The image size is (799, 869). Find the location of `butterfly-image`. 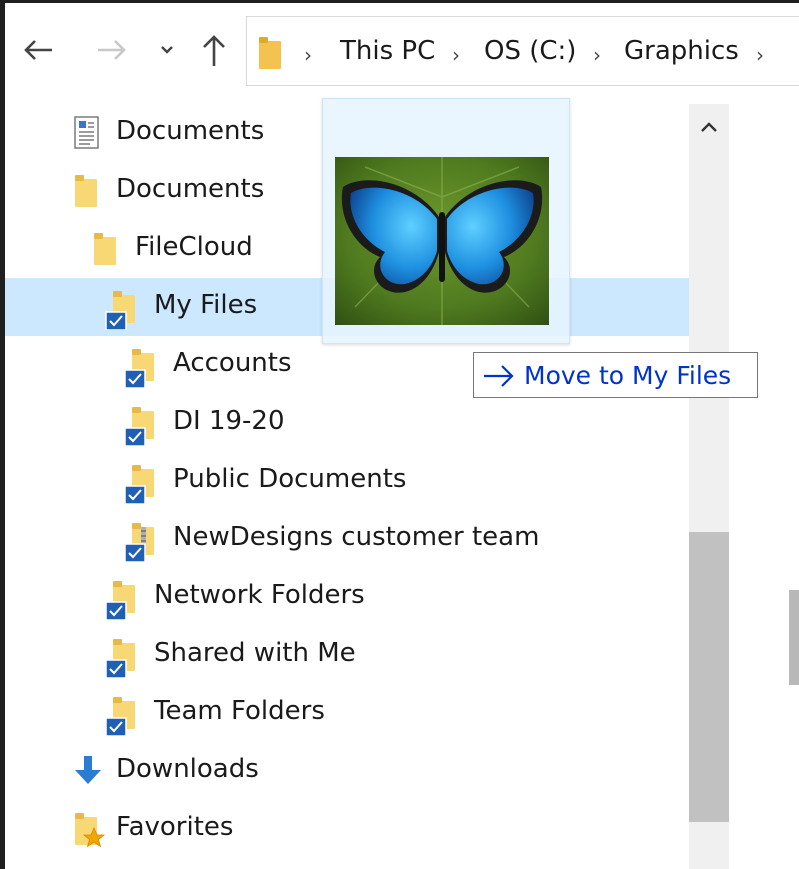

butterfly-image is located at coordinates (442, 241).